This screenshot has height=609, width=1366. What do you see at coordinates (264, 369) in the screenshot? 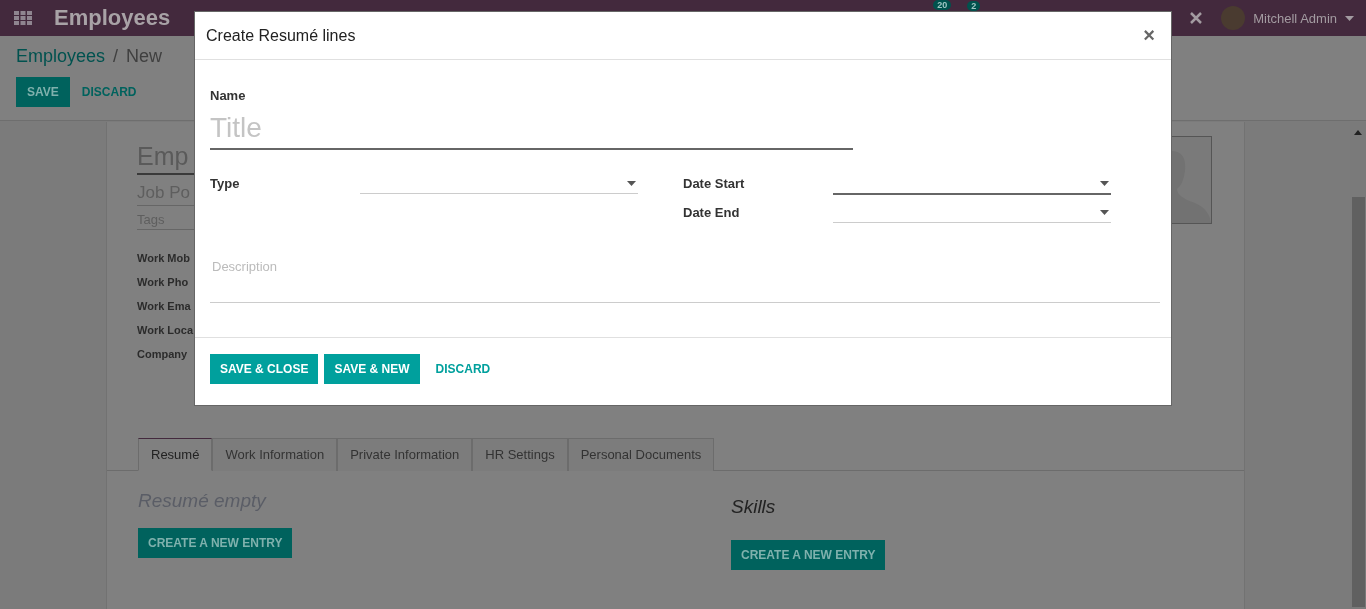
I see `save-button: SAVE & CLOSE` at bounding box center [264, 369].